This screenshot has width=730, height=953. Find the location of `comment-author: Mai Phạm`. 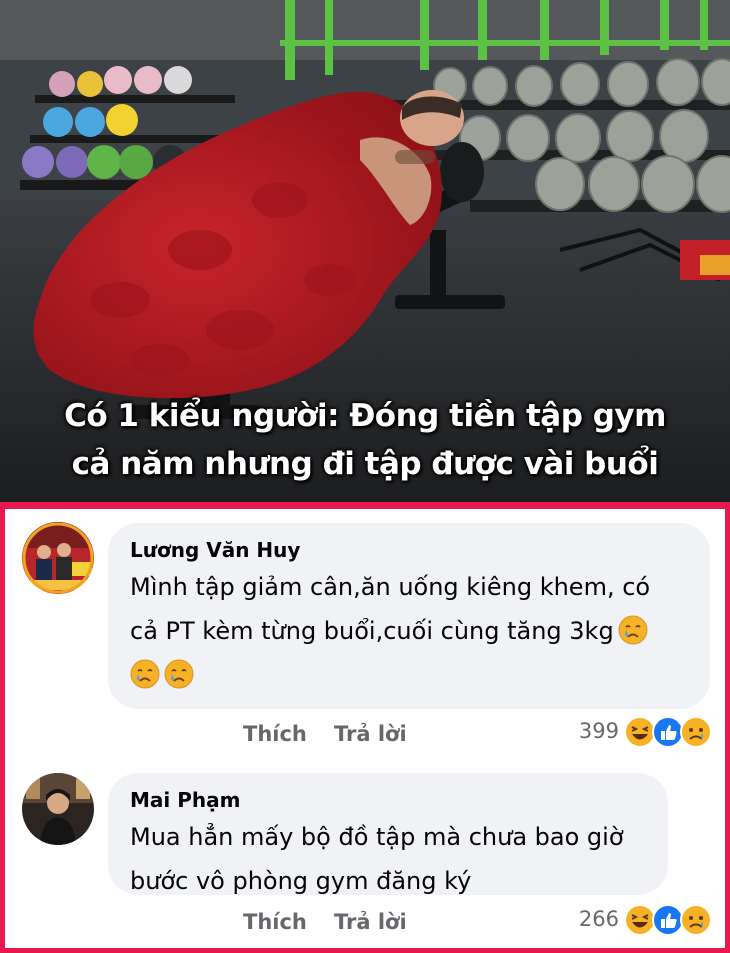

comment-author: Mai Phạm is located at coordinates (388, 800).